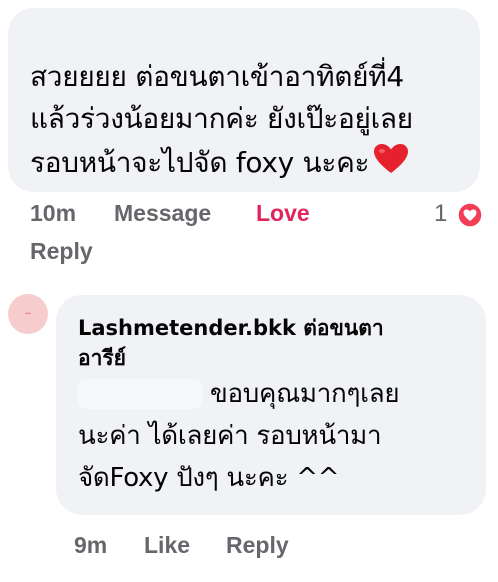  What do you see at coordinates (249, 216) in the screenshot?
I see `comment-actions: 10m Message Love 1` at bounding box center [249, 216].